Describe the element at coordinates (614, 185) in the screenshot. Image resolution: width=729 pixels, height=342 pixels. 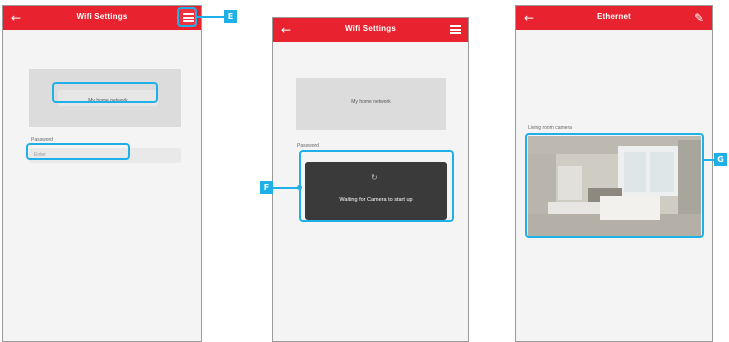
I see `callout-box-g` at that location.